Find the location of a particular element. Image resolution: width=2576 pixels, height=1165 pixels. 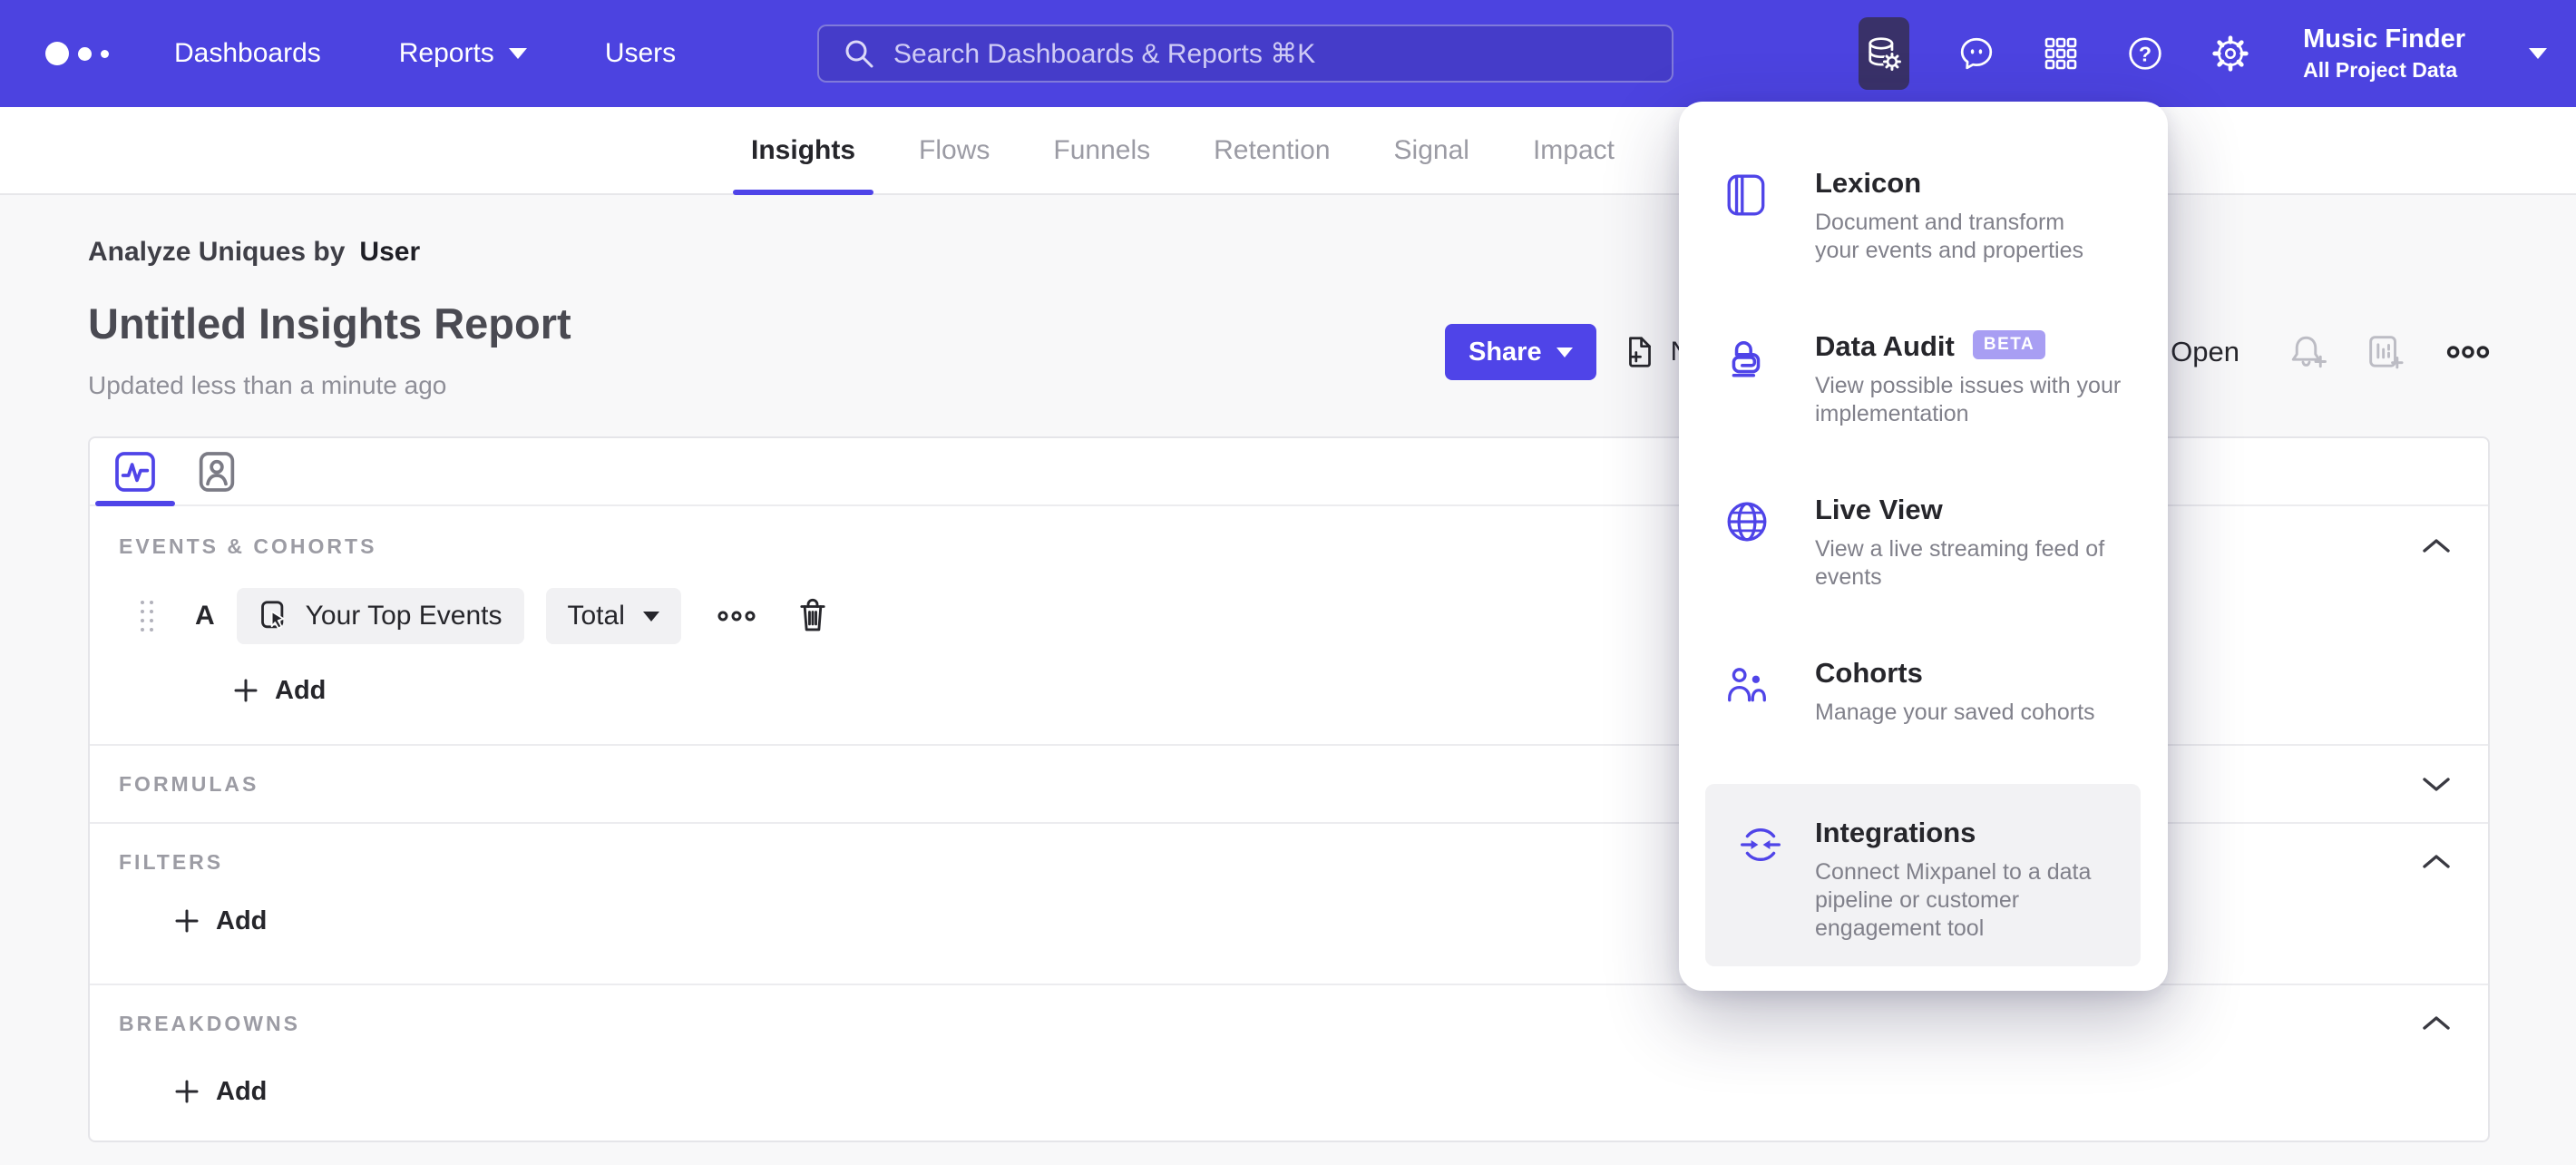

data-management-button-active is located at coordinates (1884, 53).